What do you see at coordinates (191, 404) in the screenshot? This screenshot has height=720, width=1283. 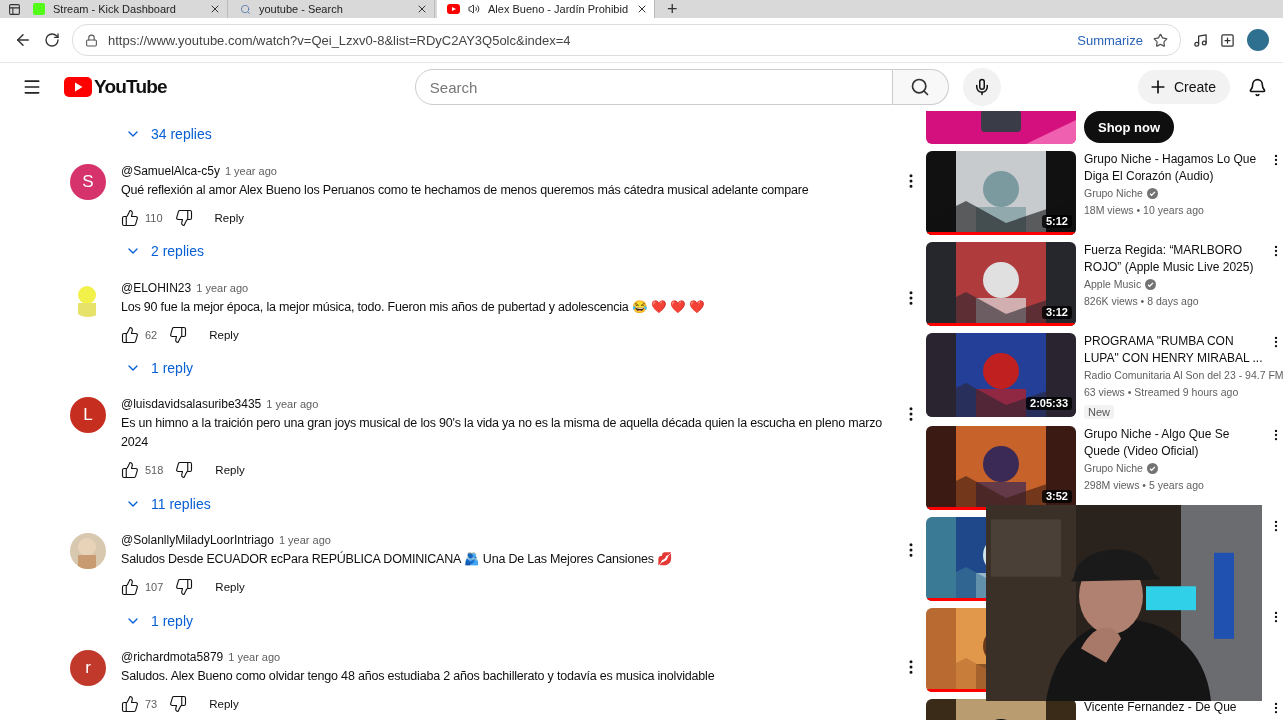 I see `comment-author: @luisdavidsalasuribe3435` at bounding box center [191, 404].